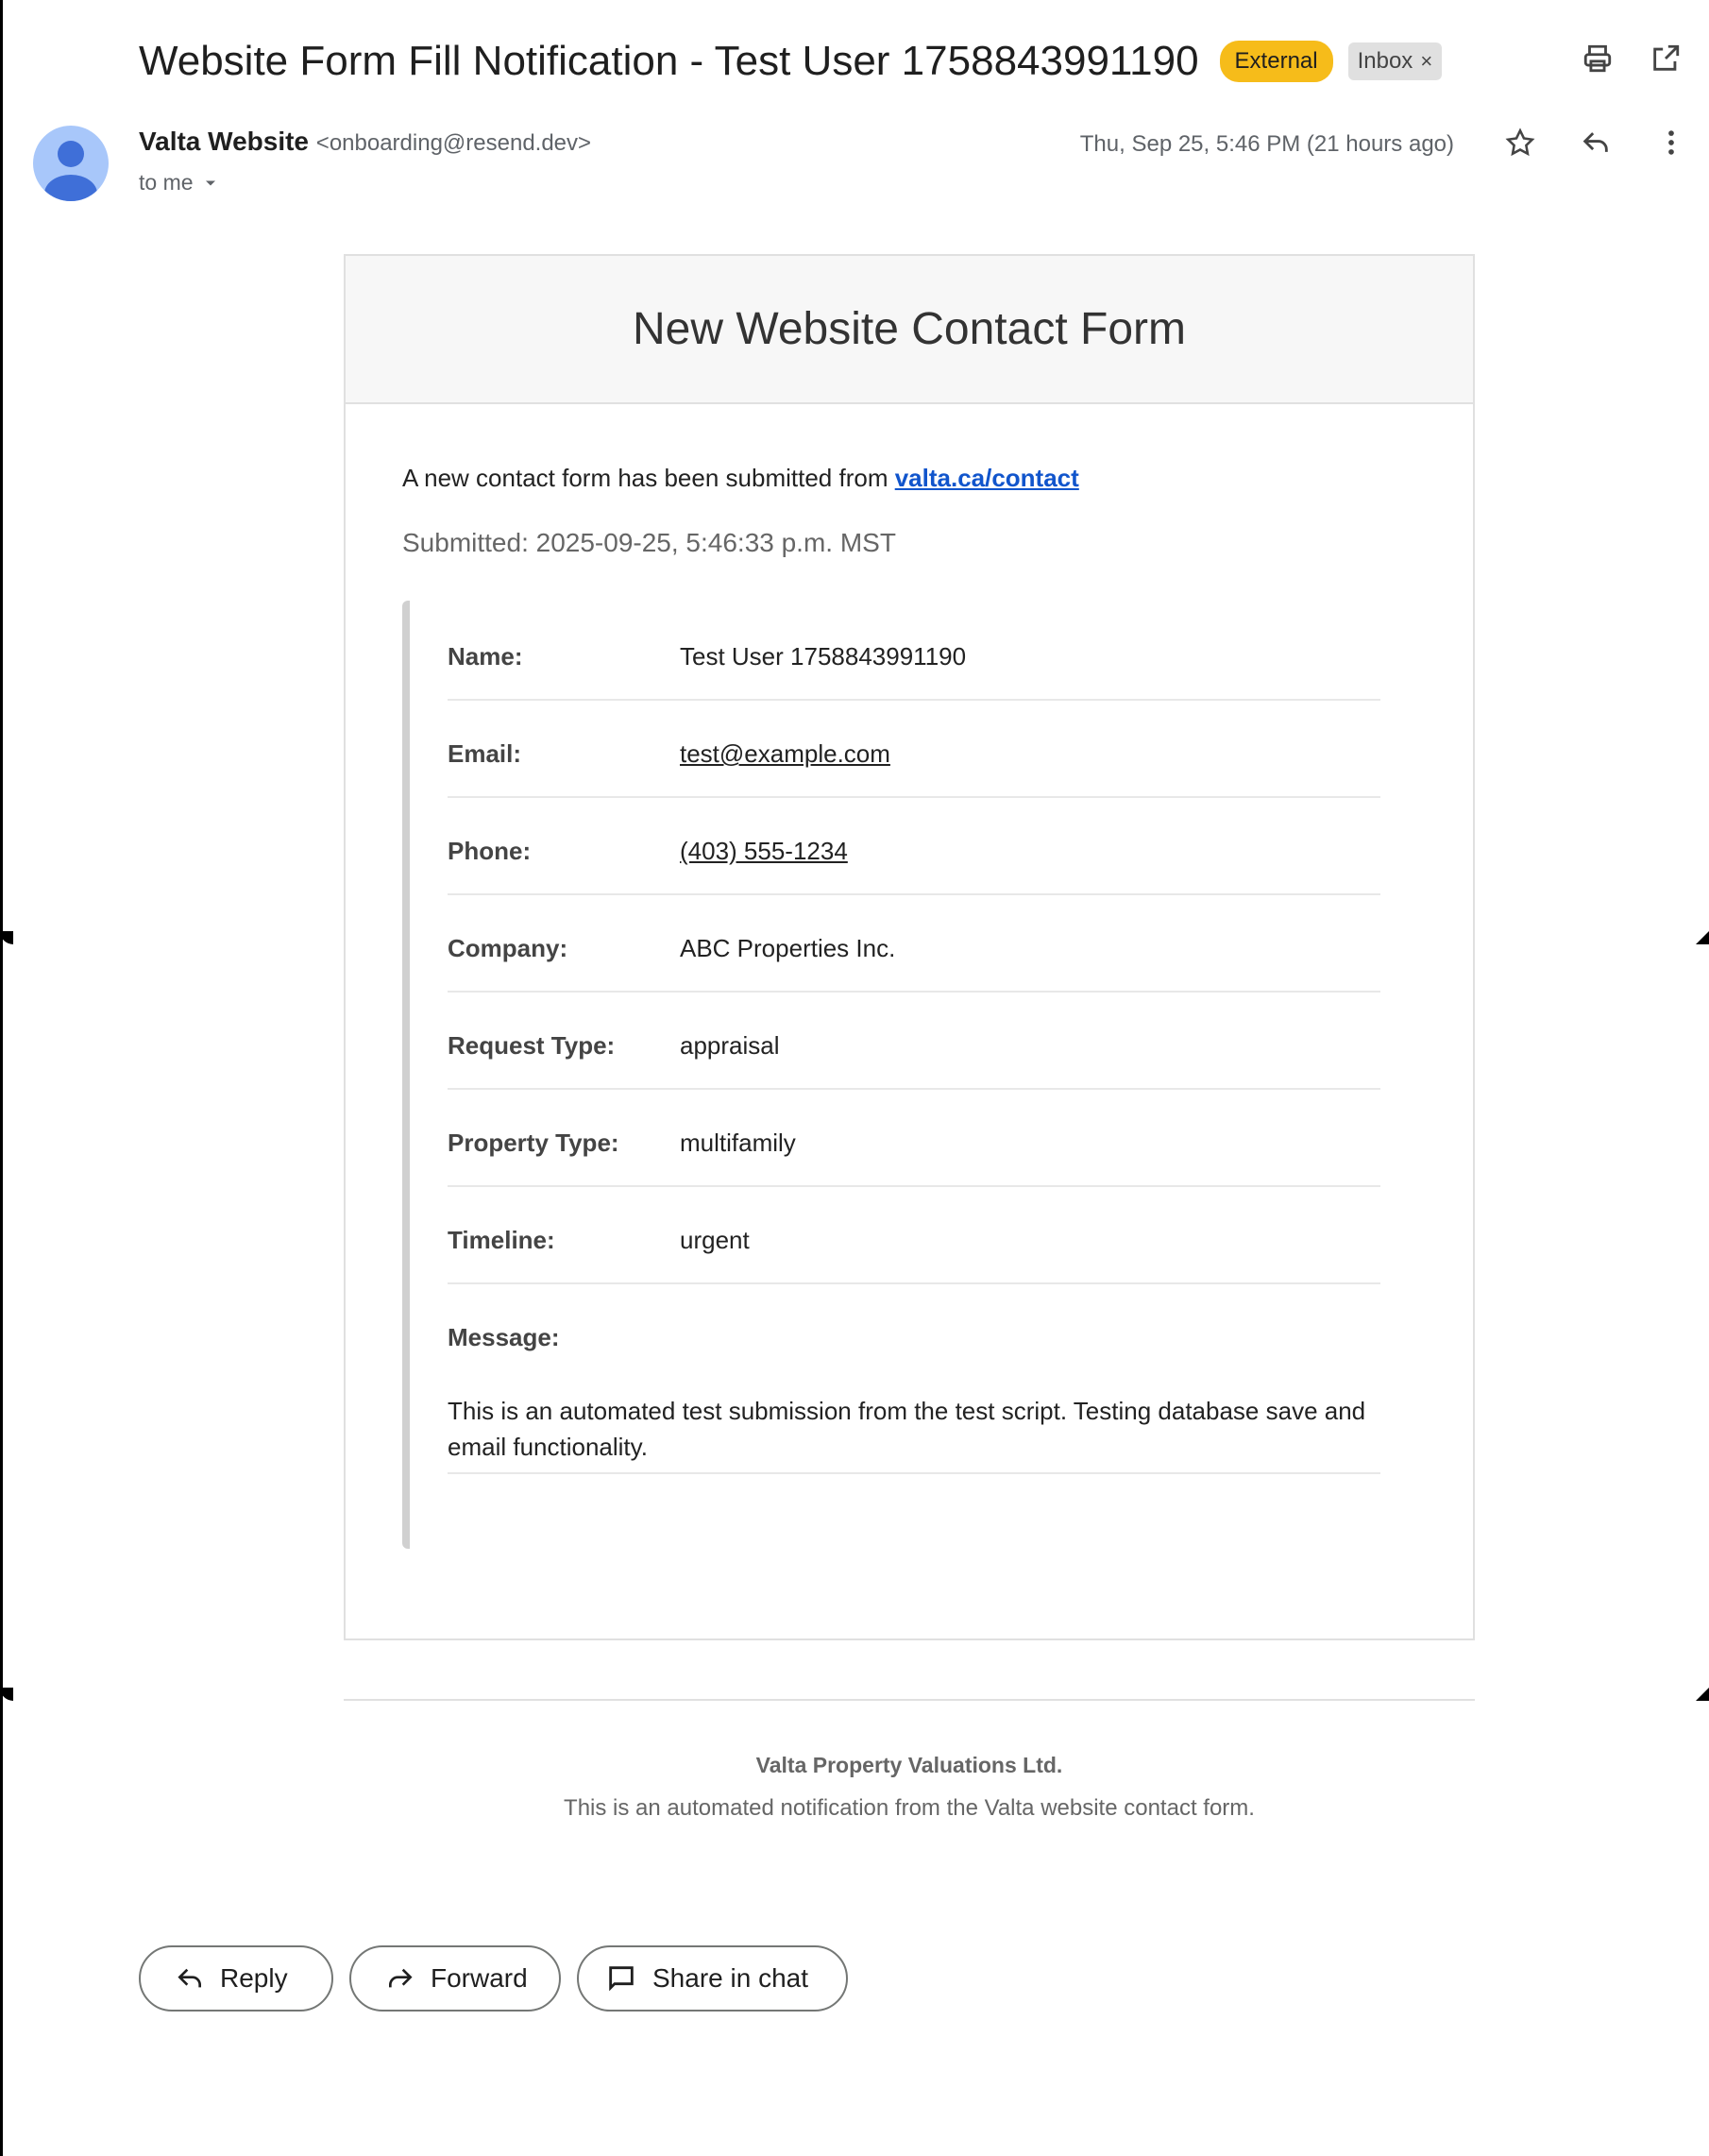  Describe the element at coordinates (914, 1061) in the screenshot. I see `field-row-request-type: Request Type: appraisal` at that location.